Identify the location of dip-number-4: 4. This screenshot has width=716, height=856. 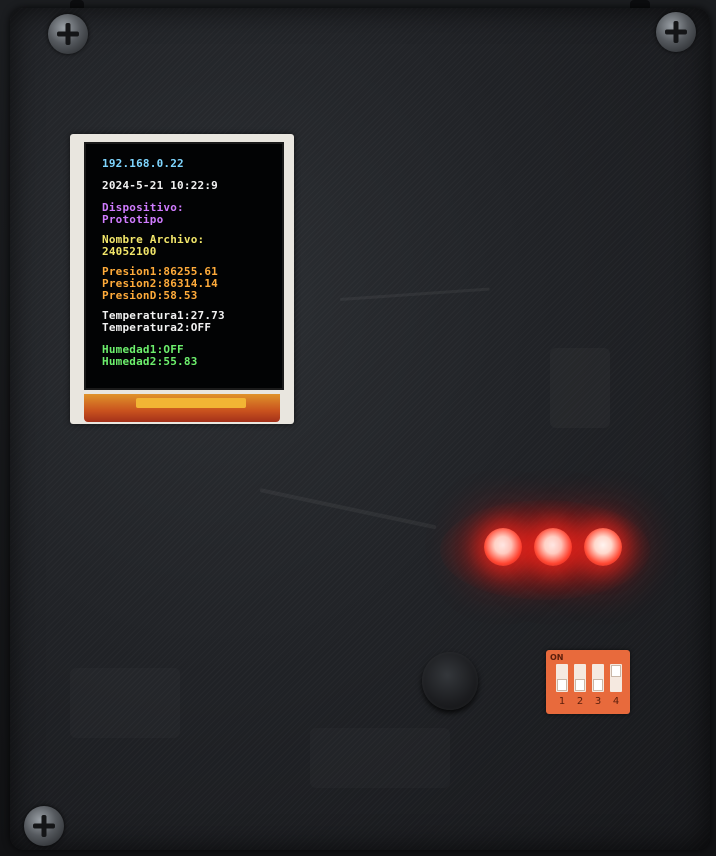
(616, 701).